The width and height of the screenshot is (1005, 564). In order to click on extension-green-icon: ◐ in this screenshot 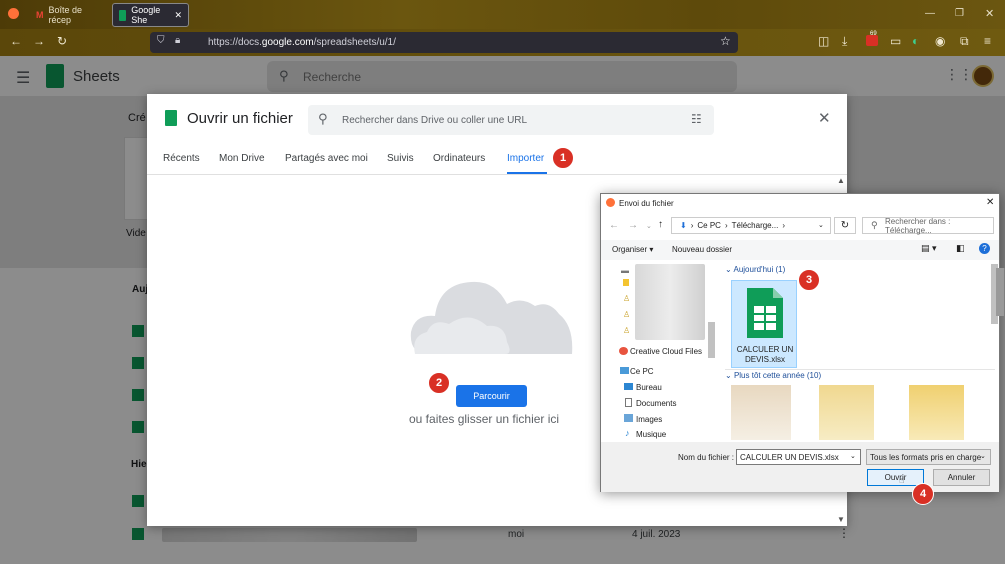, I will do `click(915, 41)`.